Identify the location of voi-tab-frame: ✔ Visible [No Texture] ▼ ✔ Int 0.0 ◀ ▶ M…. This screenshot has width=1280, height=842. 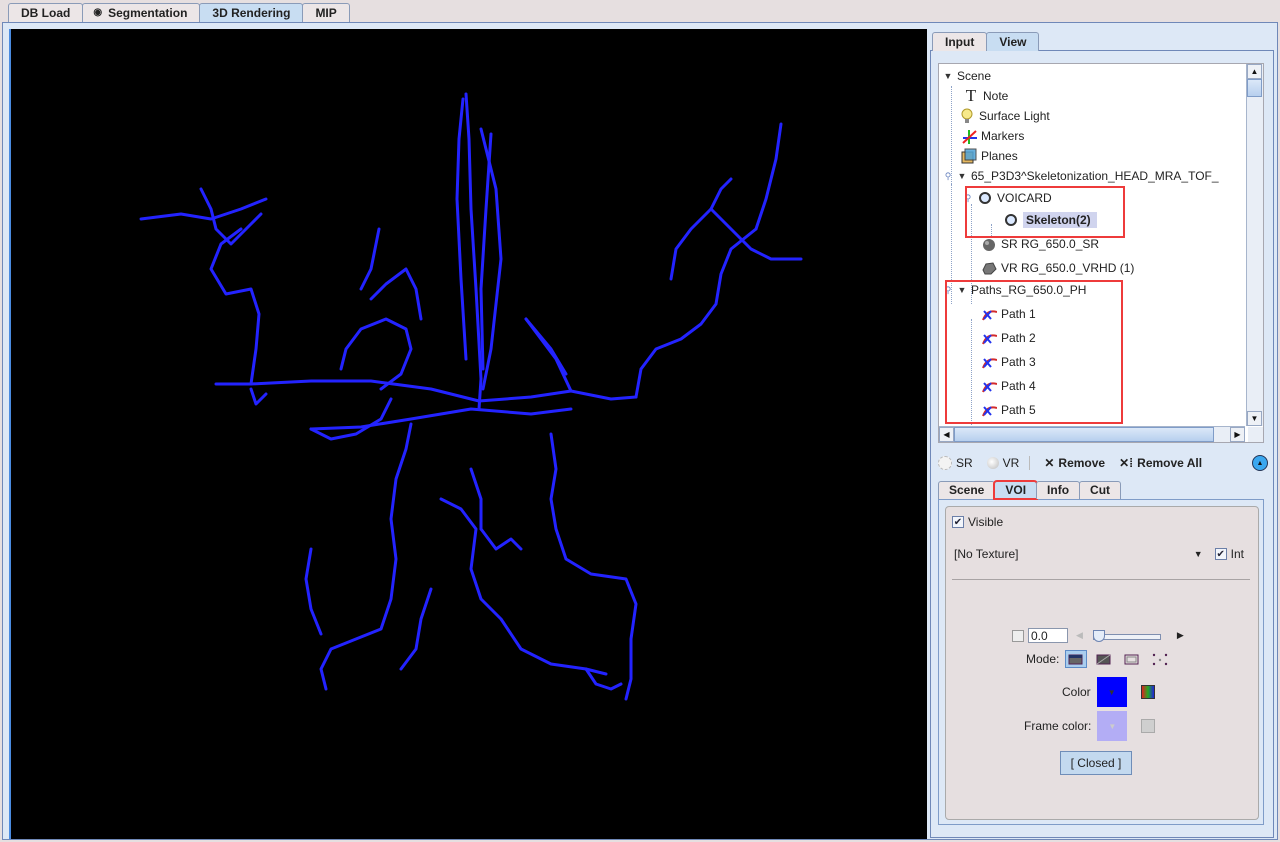
(1101, 662).